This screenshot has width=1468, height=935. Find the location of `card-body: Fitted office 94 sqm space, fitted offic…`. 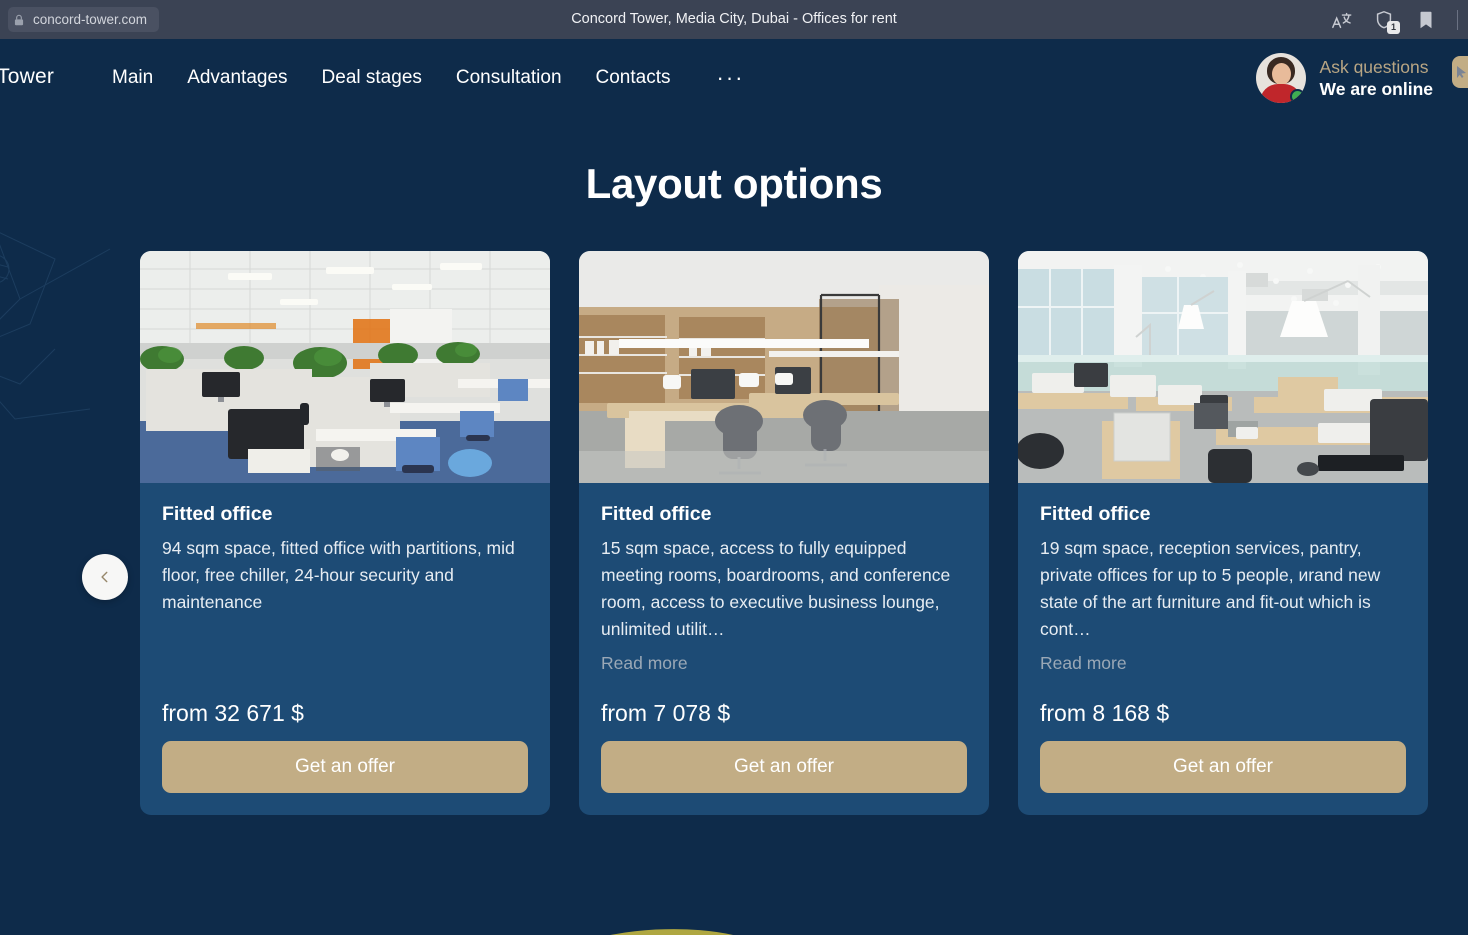

card-body: Fitted office 94 sqm space, fitted offic… is located at coordinates (345, 578).